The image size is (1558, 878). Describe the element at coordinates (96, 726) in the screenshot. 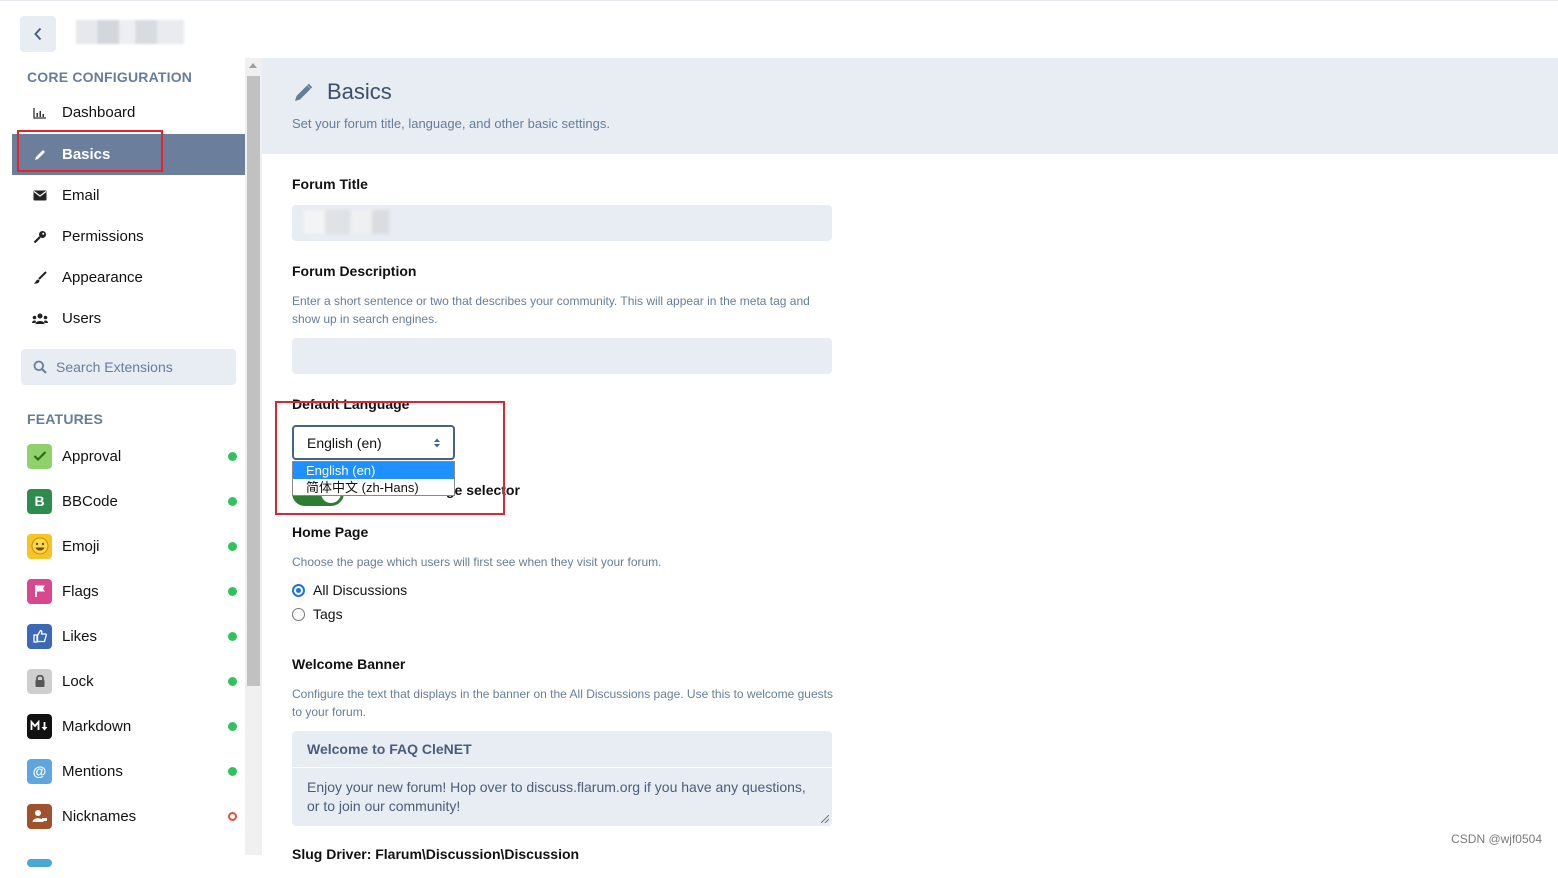

I see `extension-label: Markdown` at that location.